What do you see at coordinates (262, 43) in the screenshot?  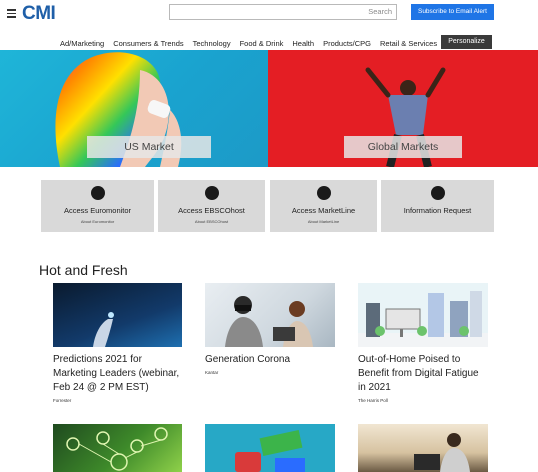 I see `nav-item-food-drink: Food & Drink` at bounding box center [262, 43].